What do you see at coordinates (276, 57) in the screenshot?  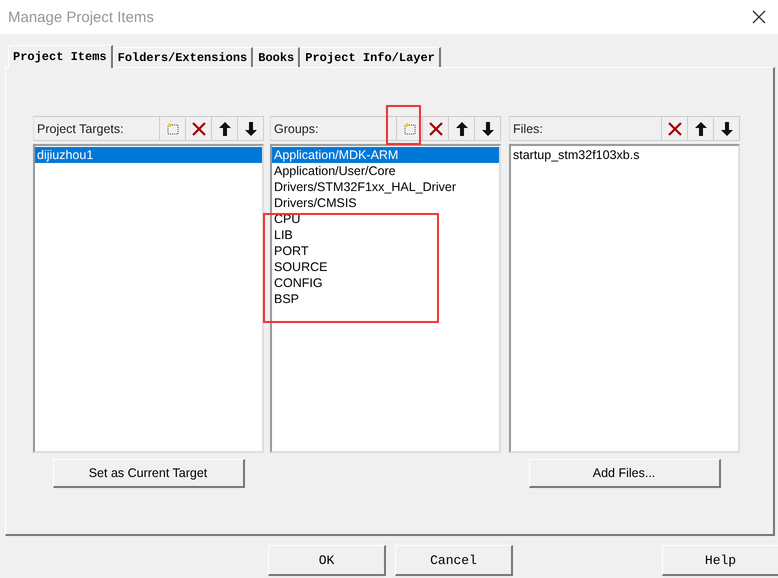 I see `tab: Books` at bounding box center [276, 57].